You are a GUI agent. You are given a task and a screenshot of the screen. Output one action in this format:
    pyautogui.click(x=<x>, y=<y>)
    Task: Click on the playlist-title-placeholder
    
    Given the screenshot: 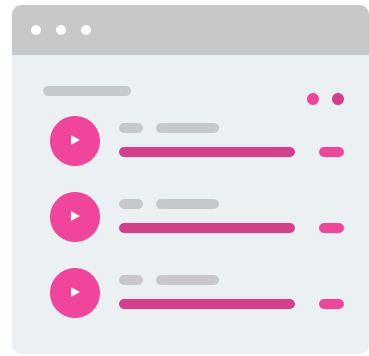 What is the action you would take?
    pyautogui.click(x=87, y=91)
    